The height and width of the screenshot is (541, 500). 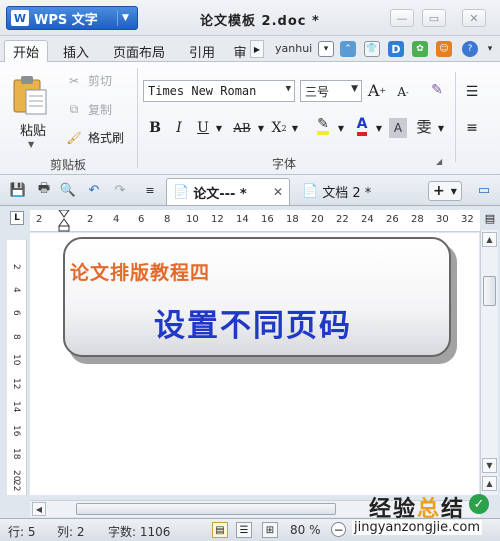 I want to click on outline-view-icon: ☰, so click(x=244, y=530).